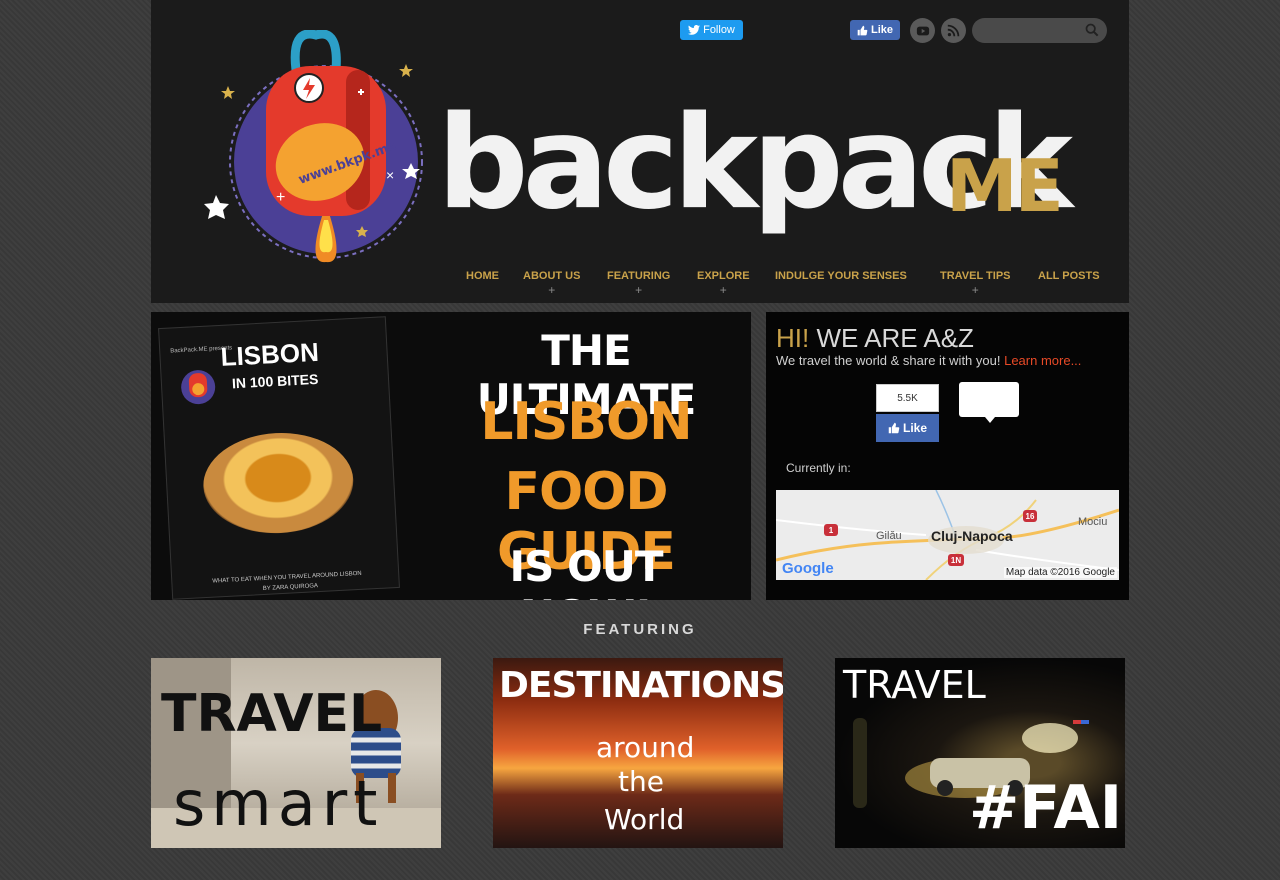 This screenshot has height=880, width=1280. Describe the element at coordinates (316, 150) in the screenshot. I see `backpack-rocket-logo: www.bkpk.me × +` at that location.